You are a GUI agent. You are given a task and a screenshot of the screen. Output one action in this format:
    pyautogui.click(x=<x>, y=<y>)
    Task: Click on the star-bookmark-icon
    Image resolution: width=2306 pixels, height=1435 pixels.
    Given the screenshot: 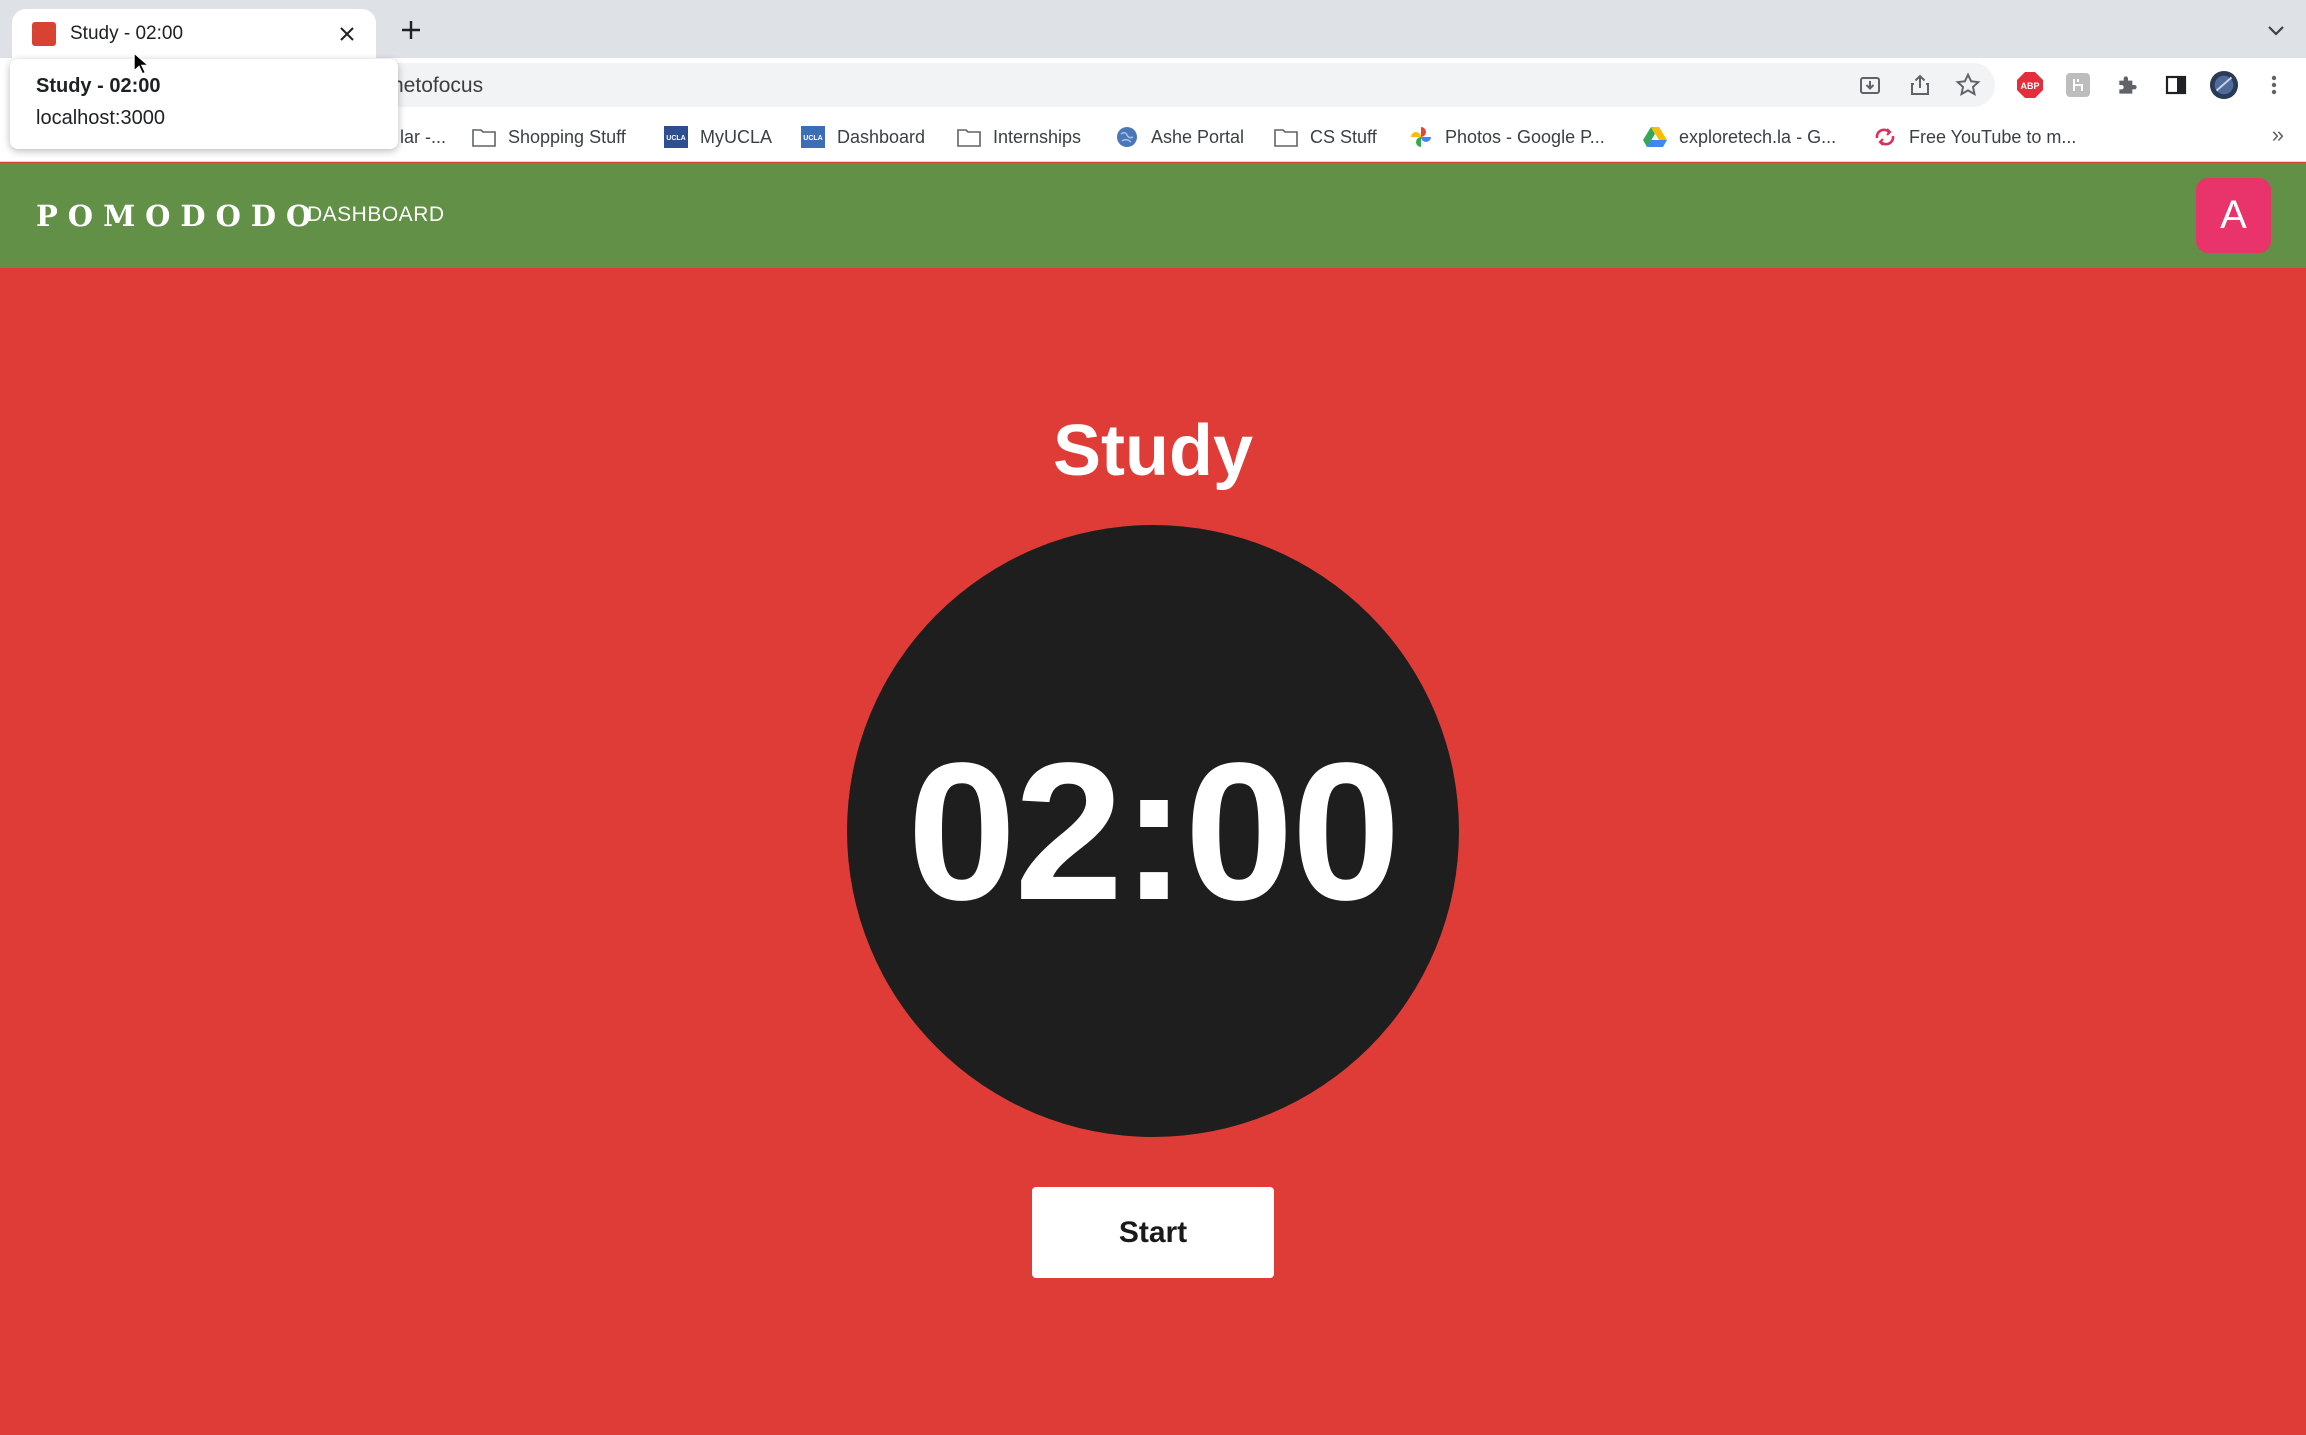 What is the action you would take?
    pyautogui.click(x=1968, y=85)
    